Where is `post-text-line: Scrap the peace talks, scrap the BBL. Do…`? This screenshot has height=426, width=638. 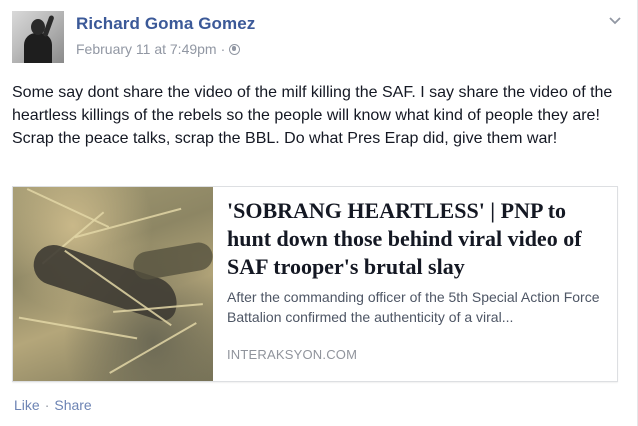
post-text-line: Scrap the peace talks, scrap the BBL. Do… is located at coordinates (285, 138).